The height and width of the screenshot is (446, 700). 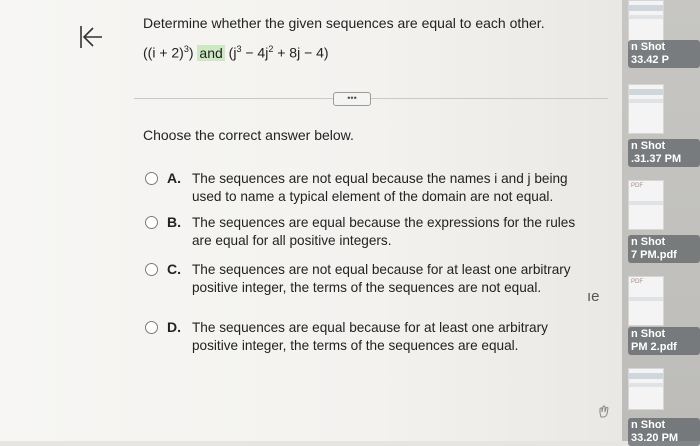 I want to click on formula-and: and, so click(x=211, y=52).